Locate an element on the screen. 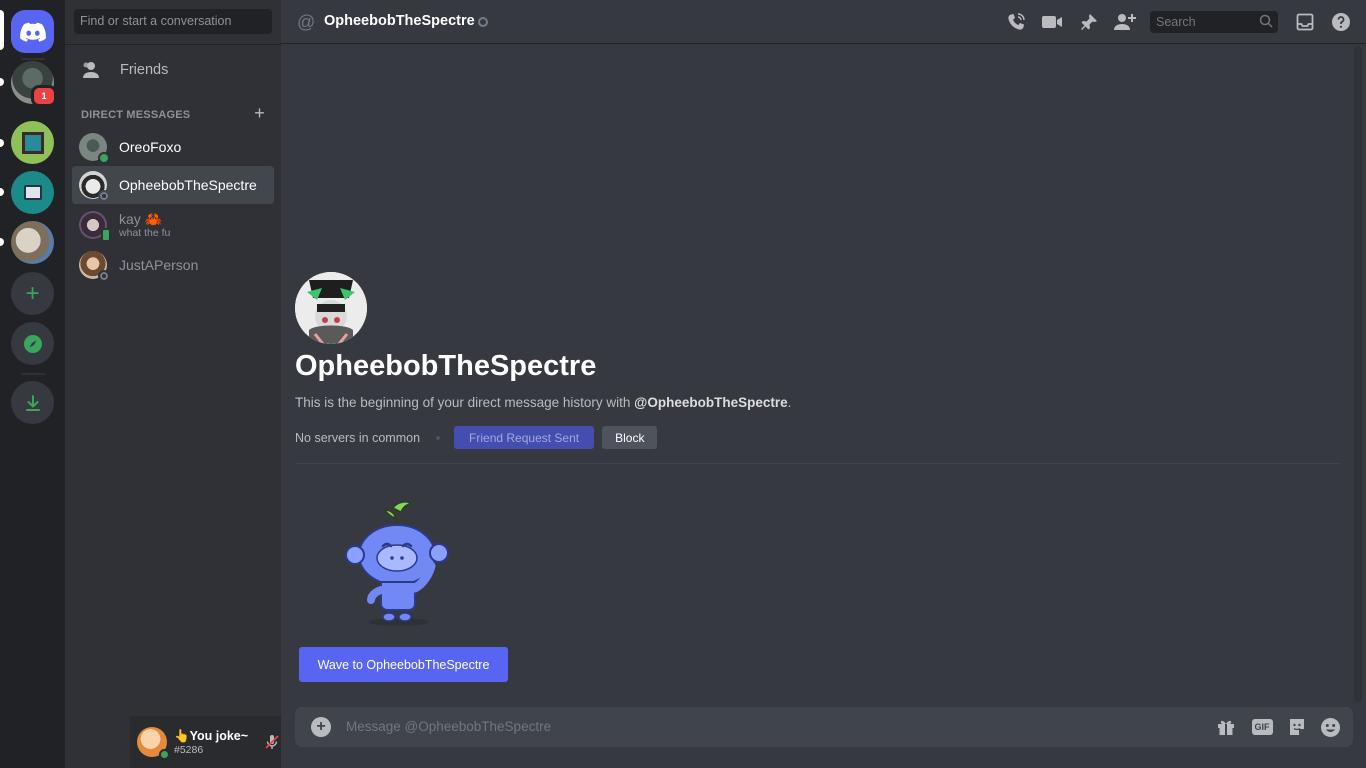 The width and height of the screenshot is (1366, 768). intro-suffix: . is located at coordinates (789, 402).